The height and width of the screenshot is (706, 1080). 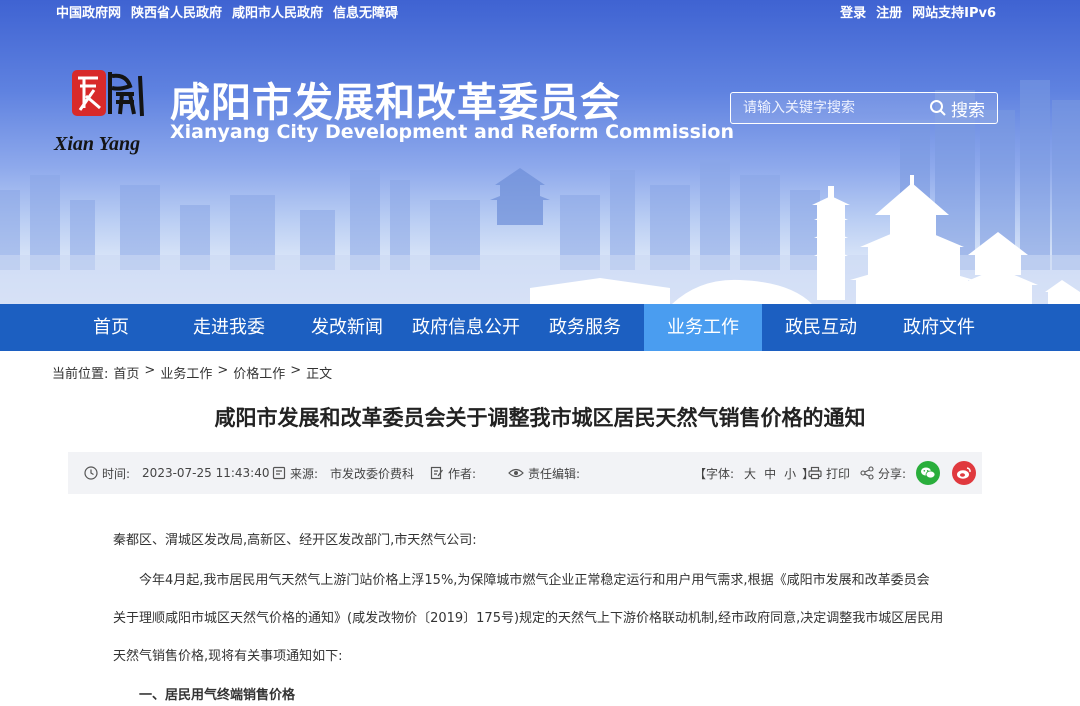 I want to click on share-icon, so click(x=867, y=473).